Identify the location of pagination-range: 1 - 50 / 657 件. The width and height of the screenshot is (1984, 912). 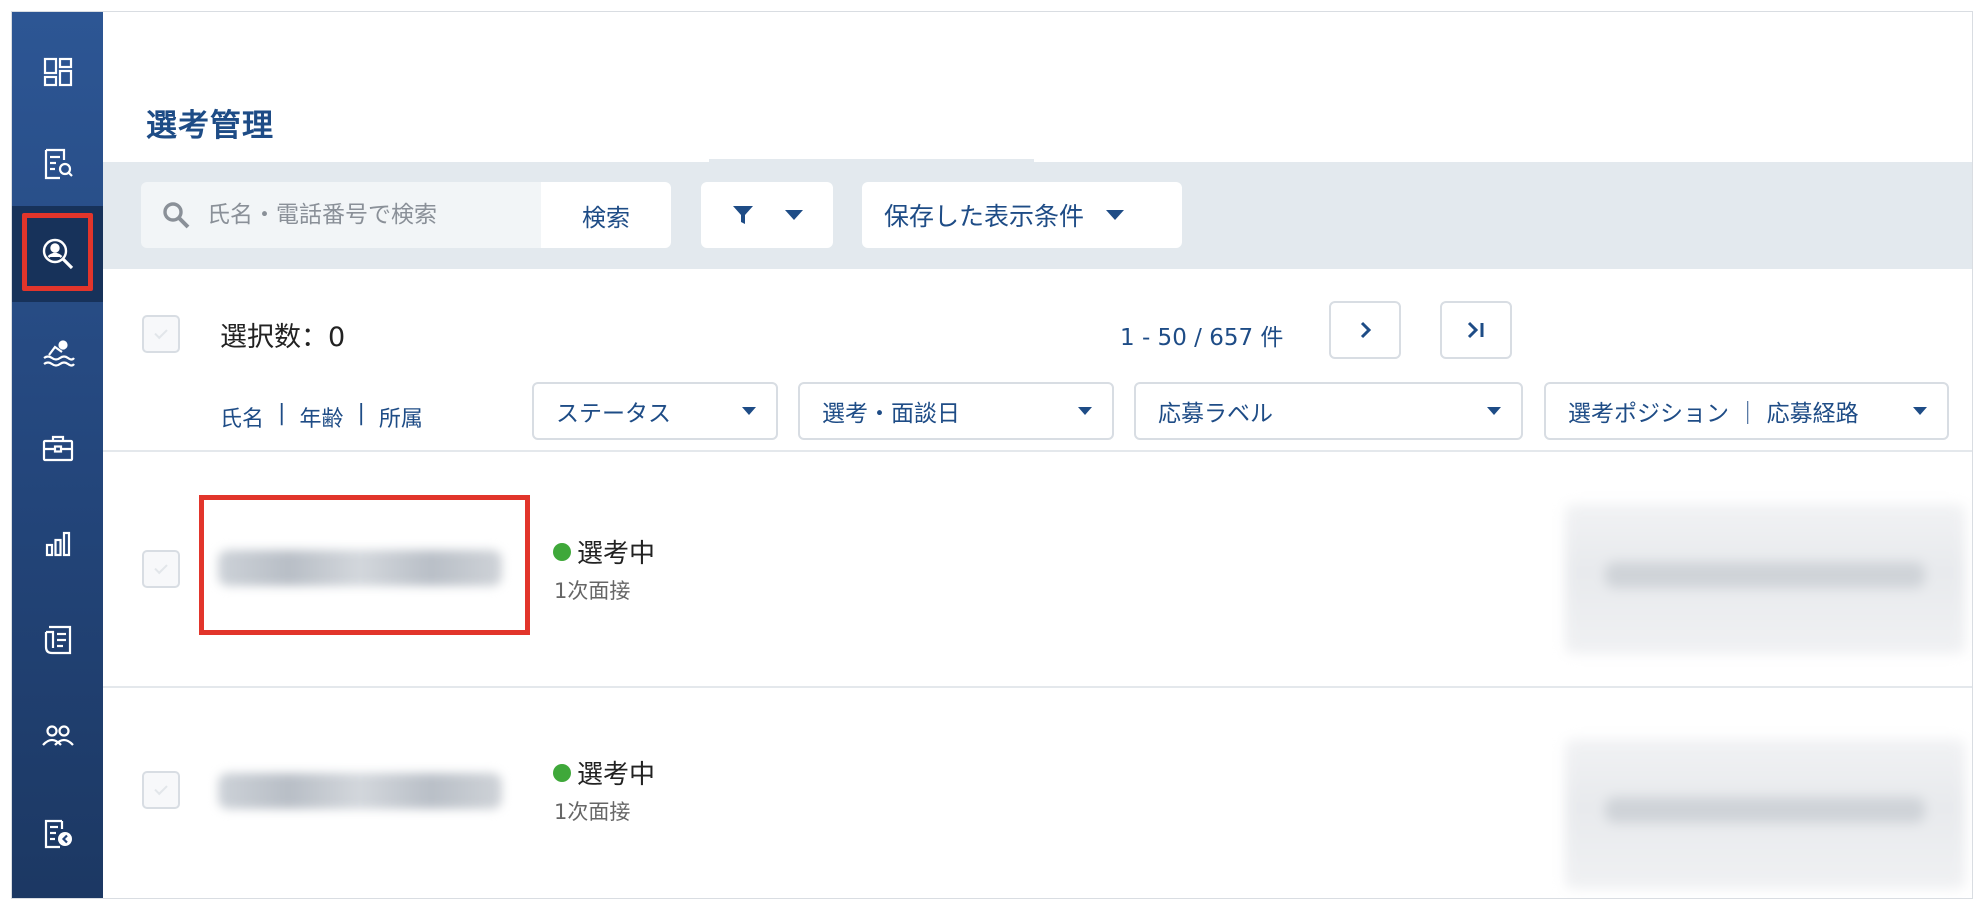
(1202, 338).